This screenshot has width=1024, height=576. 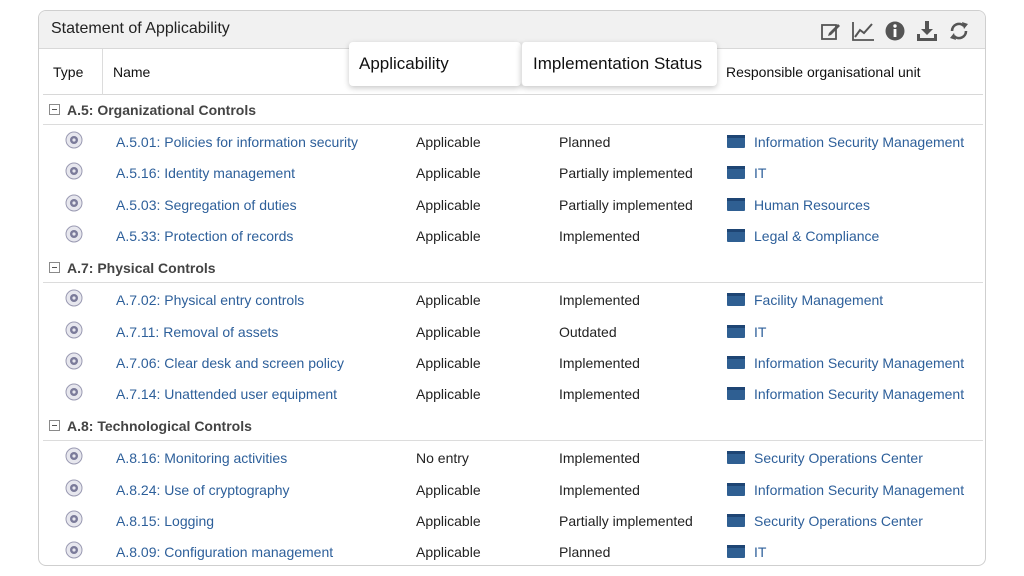 I want to click on control-name-link: A.8.16: Monitoring activities, so click(x=201, y=458).